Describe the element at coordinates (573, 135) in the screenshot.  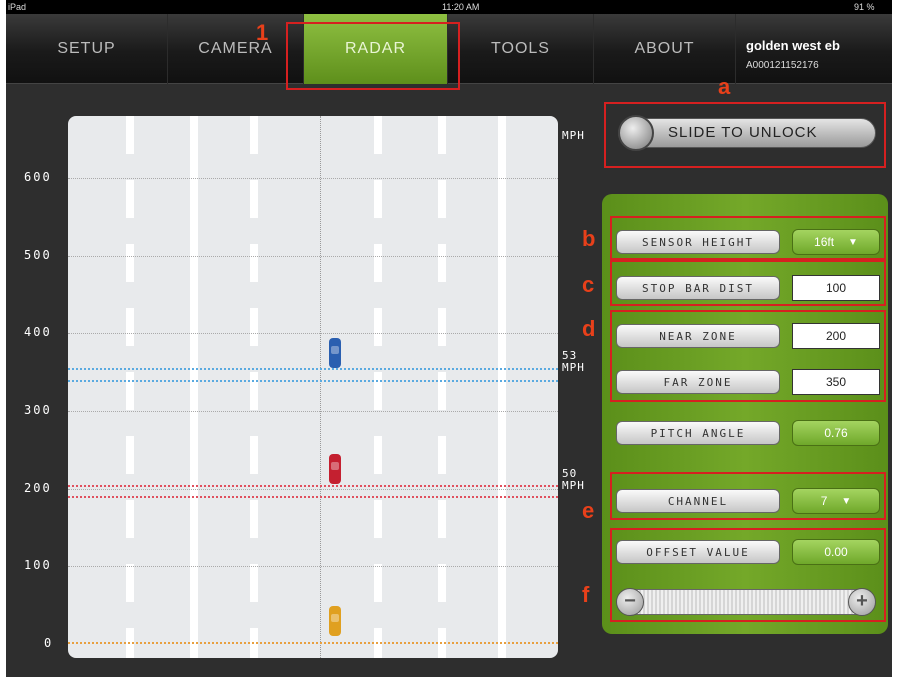
I see `mph-top-label: MPH` at that location.